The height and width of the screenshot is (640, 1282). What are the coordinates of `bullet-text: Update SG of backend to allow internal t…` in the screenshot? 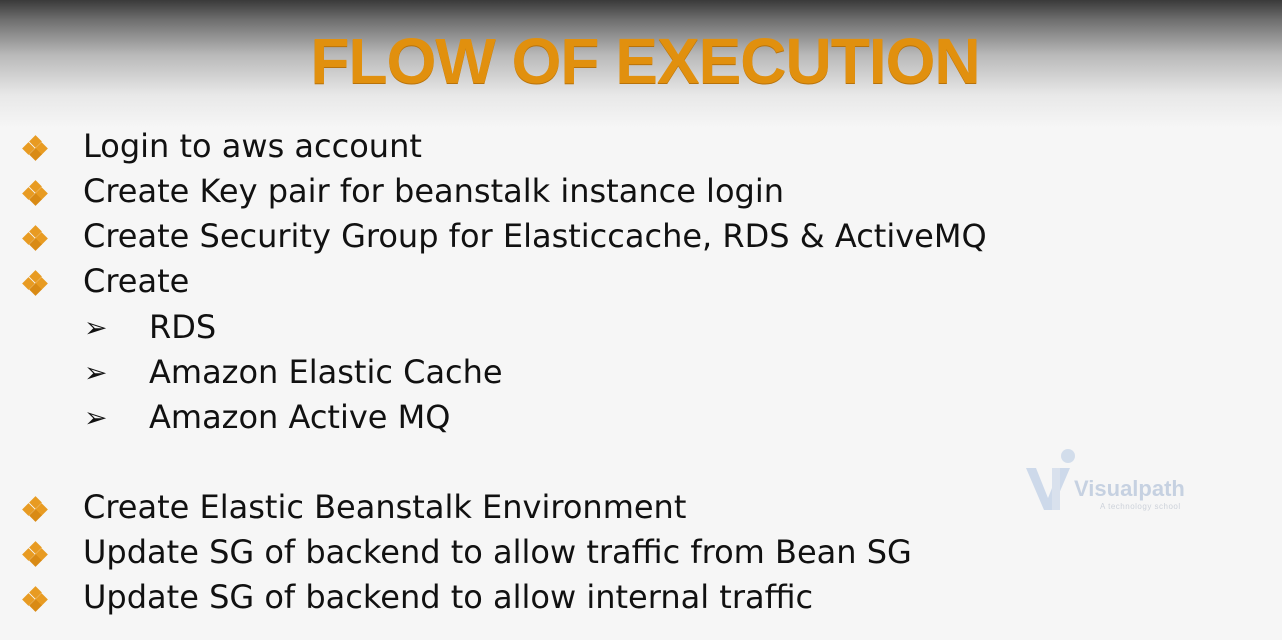 It's located at (448, 597).